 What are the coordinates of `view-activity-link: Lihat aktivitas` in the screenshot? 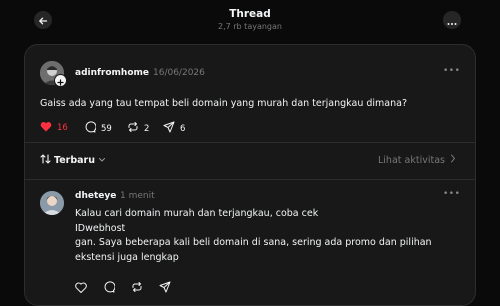 It's located at (417, 160).